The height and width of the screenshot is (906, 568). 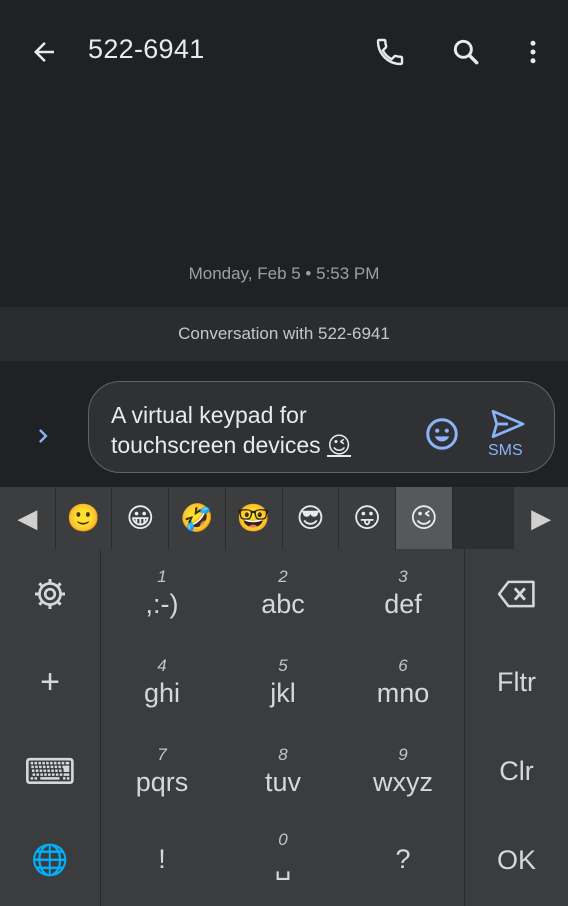 What do you see at coordinates (284, 52) in the screenshot?
I see `top-app-bar: 522-6941` at bounding box center [284, 52].